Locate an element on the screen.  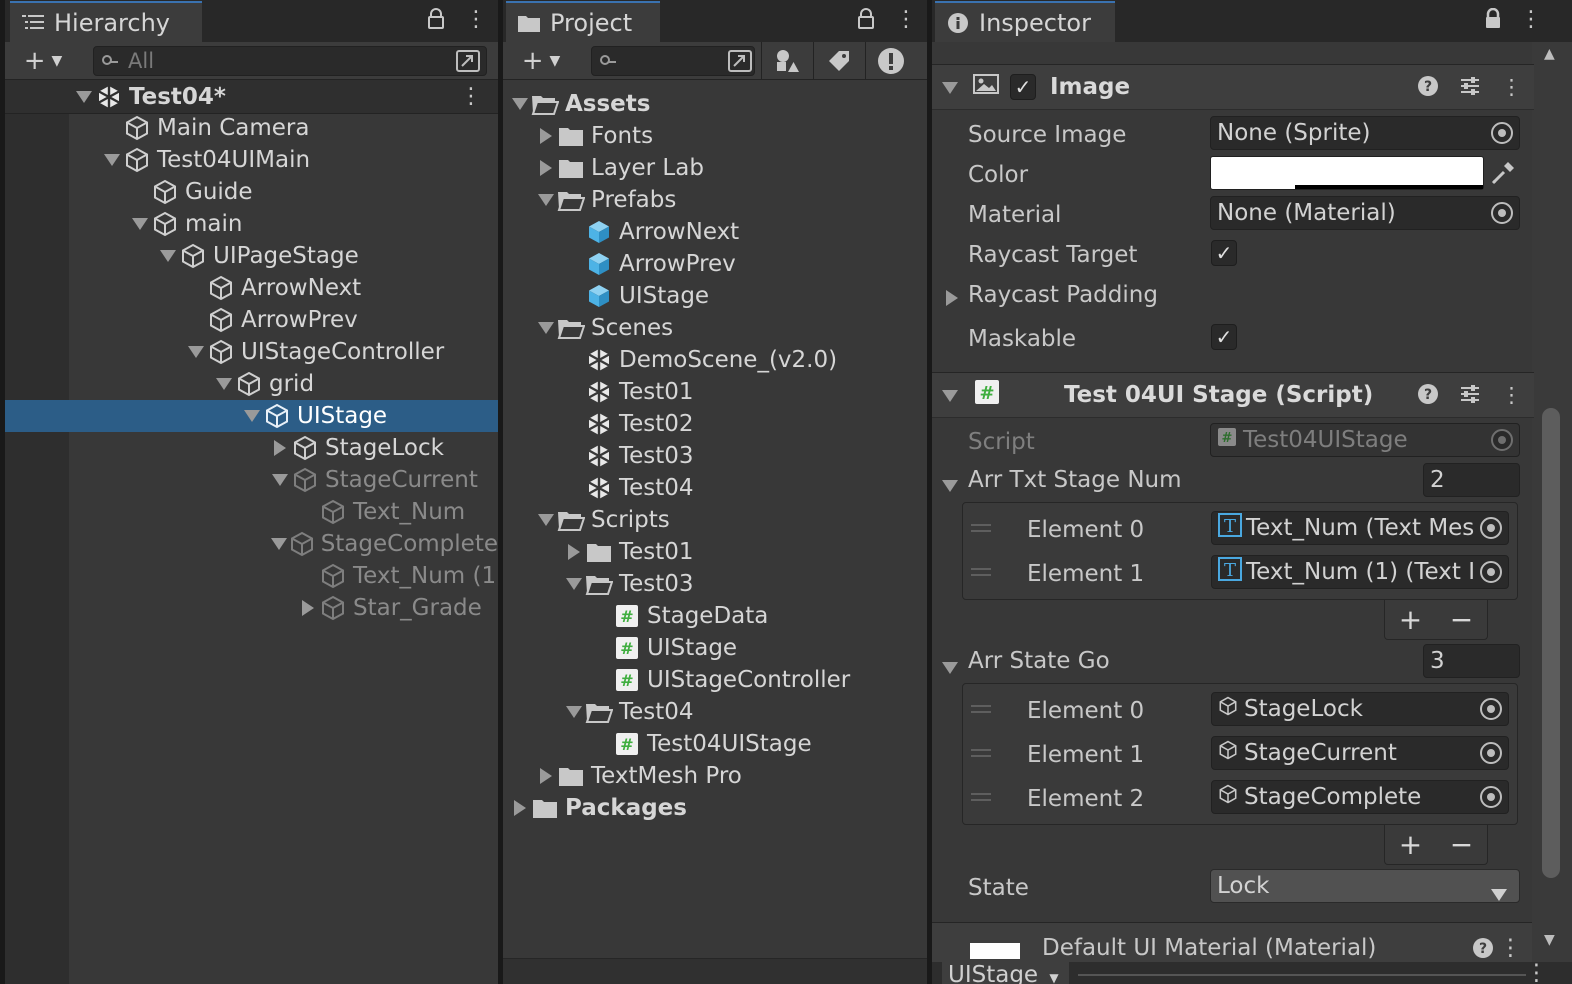
arr-state-go-label: Arr State Go is located at coordinates (1039, 661).